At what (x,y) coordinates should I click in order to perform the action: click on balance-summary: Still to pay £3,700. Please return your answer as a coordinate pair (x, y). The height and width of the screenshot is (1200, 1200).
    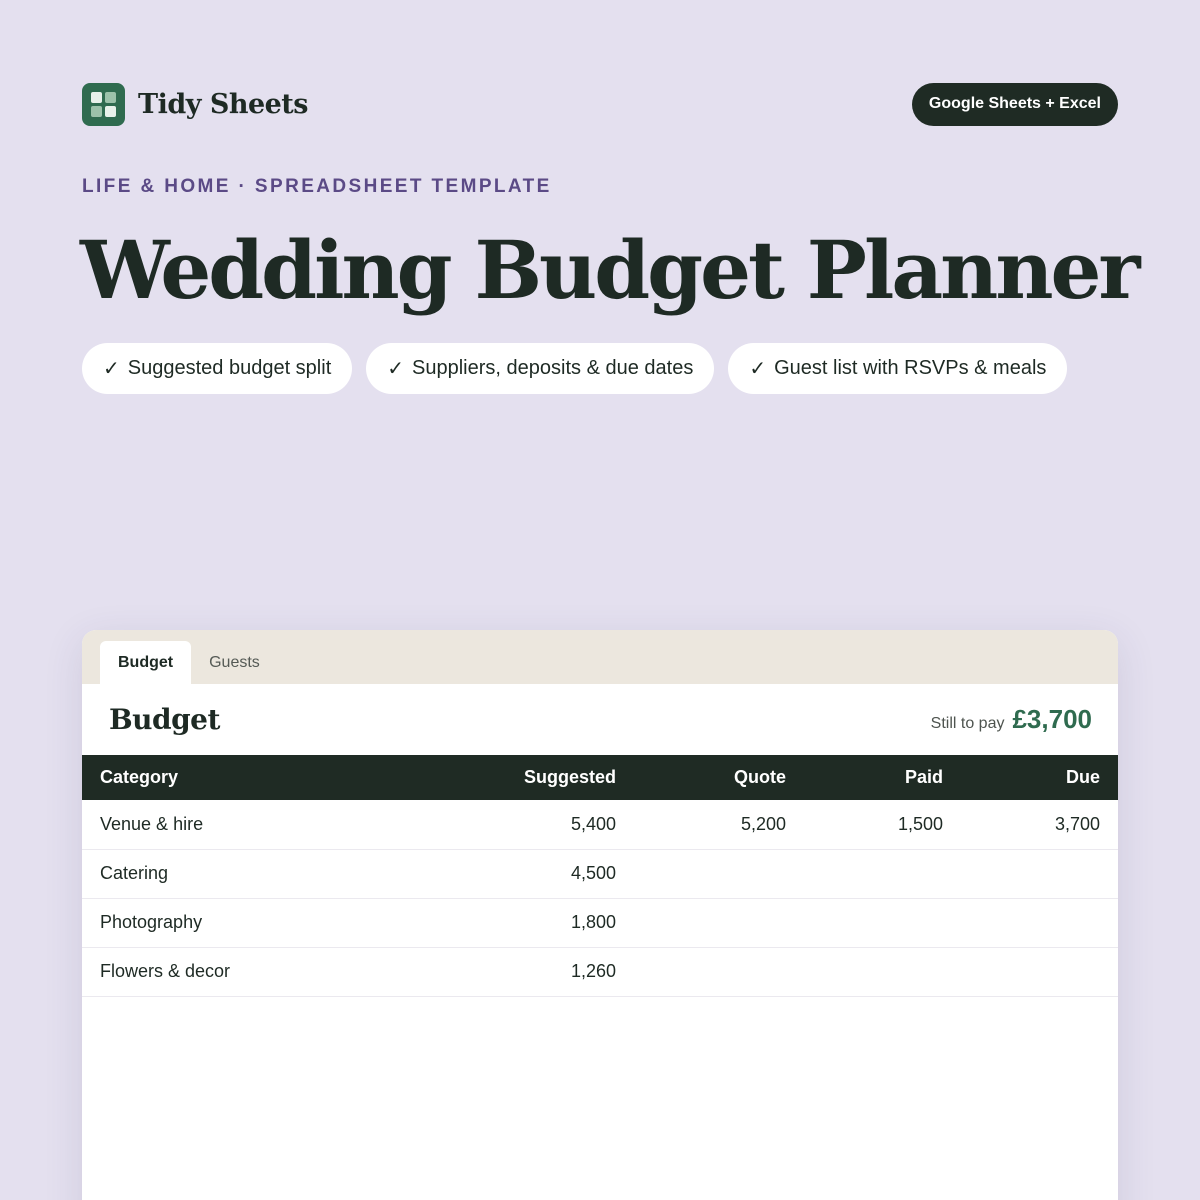
    Looking at the image, I should click on (1011, 719).